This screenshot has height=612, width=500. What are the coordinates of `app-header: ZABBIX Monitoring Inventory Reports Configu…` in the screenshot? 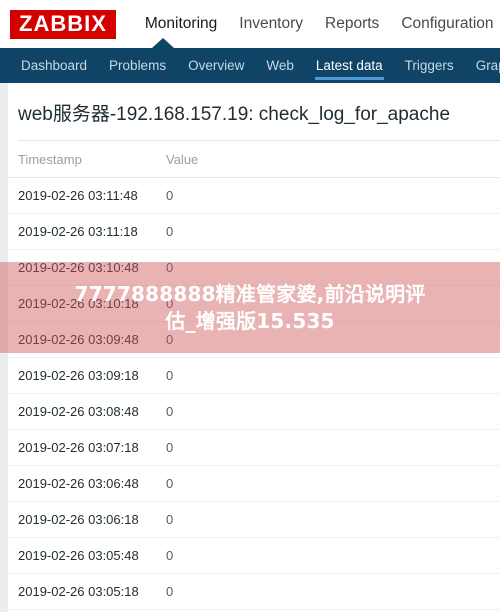 It's located at (250, 24).